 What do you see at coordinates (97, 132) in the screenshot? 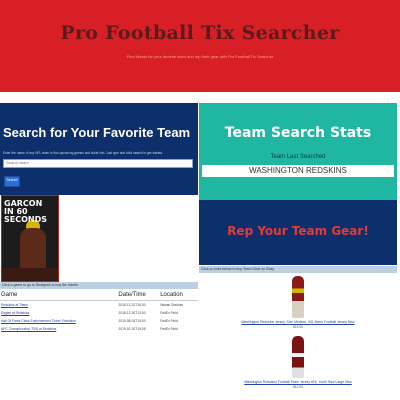
I see `search-heading: Search for Your Favorite Team` at bounding box center [97, 132].